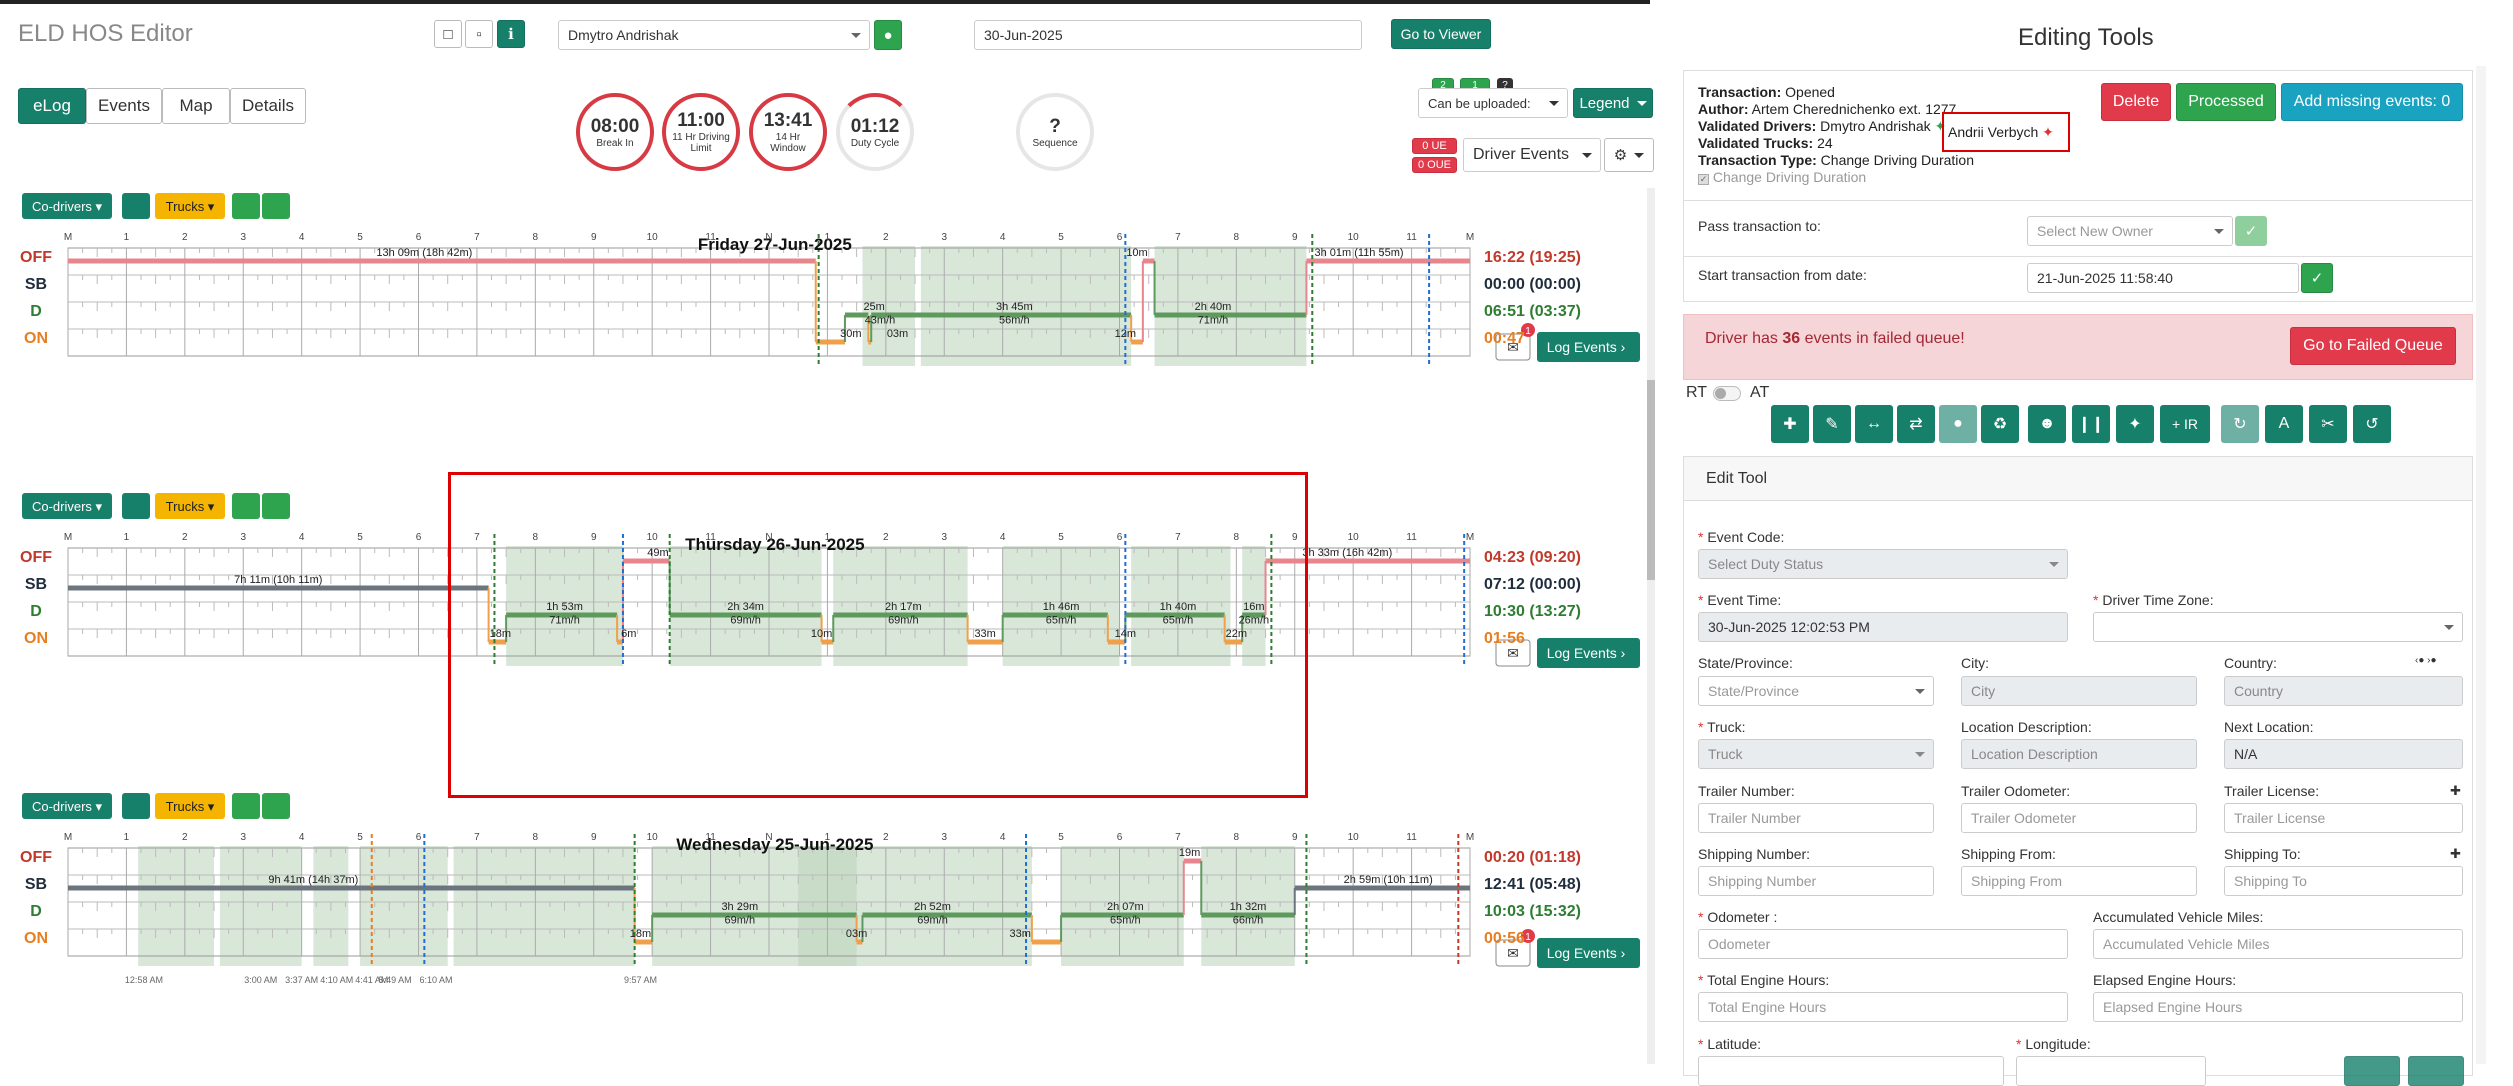 This screenshot has width=2513, height=1086. Describe the element at coordinates (1434, 146) in the screenshot. I see `ue-badge: 0 UE` at that location.